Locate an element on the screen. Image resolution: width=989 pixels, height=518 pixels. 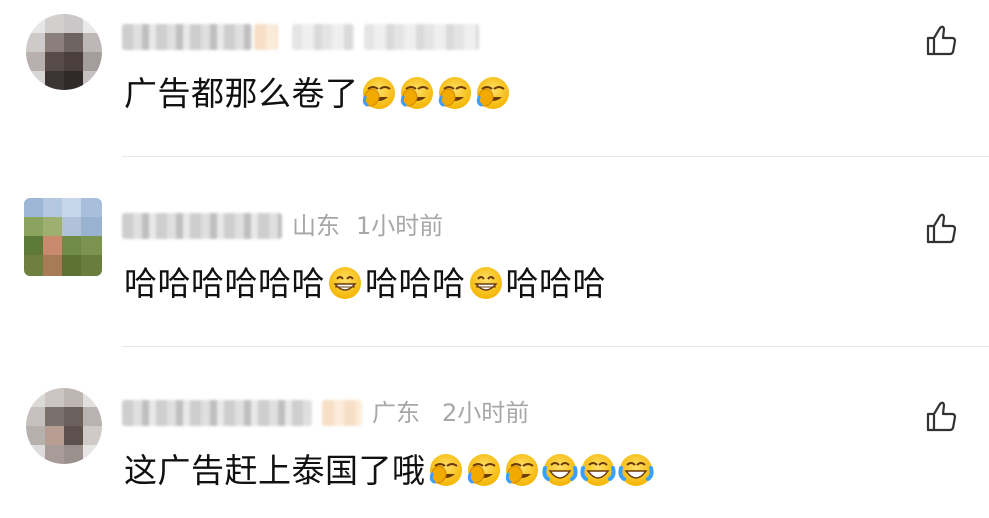
comment-meta: 广东 2小时前 is located at coordinates (342, 413).